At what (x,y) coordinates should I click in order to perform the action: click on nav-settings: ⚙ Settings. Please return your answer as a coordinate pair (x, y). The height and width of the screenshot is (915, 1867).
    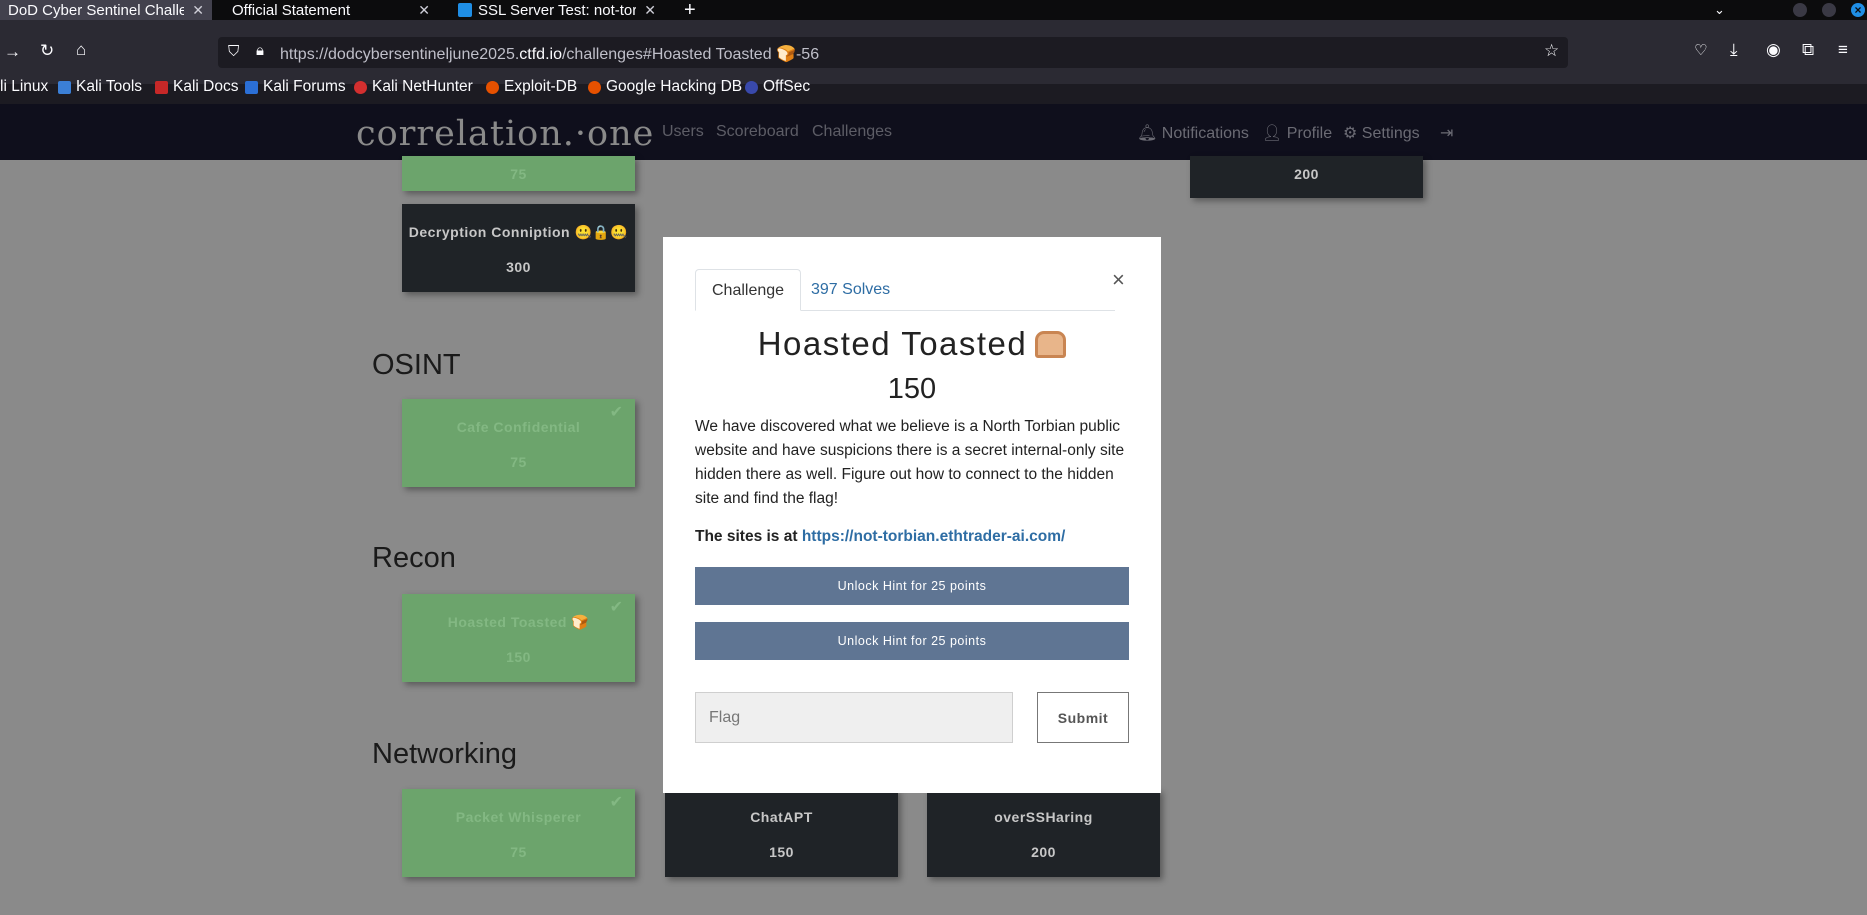
    Looking at the image, I should click on (1381, 133).